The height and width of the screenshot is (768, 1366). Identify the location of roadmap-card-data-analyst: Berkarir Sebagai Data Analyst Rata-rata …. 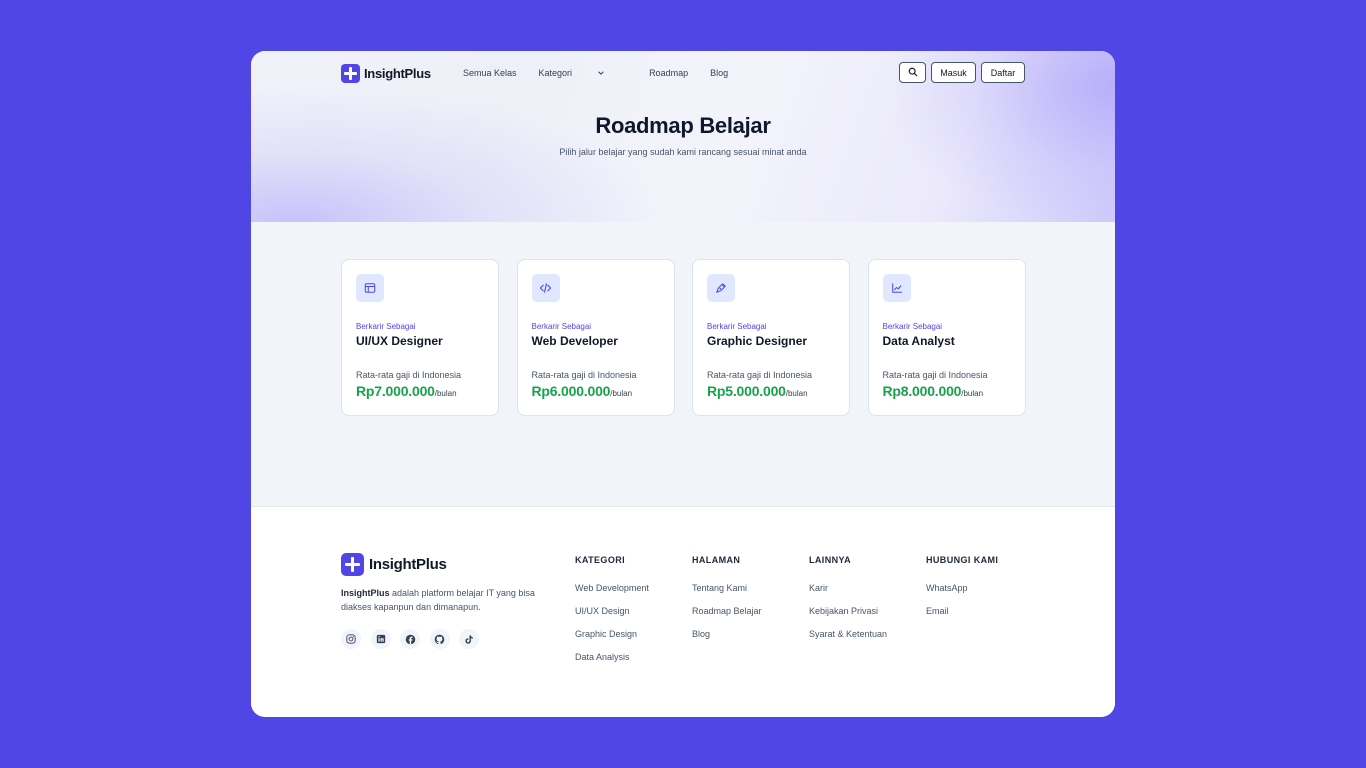
(946, 337).